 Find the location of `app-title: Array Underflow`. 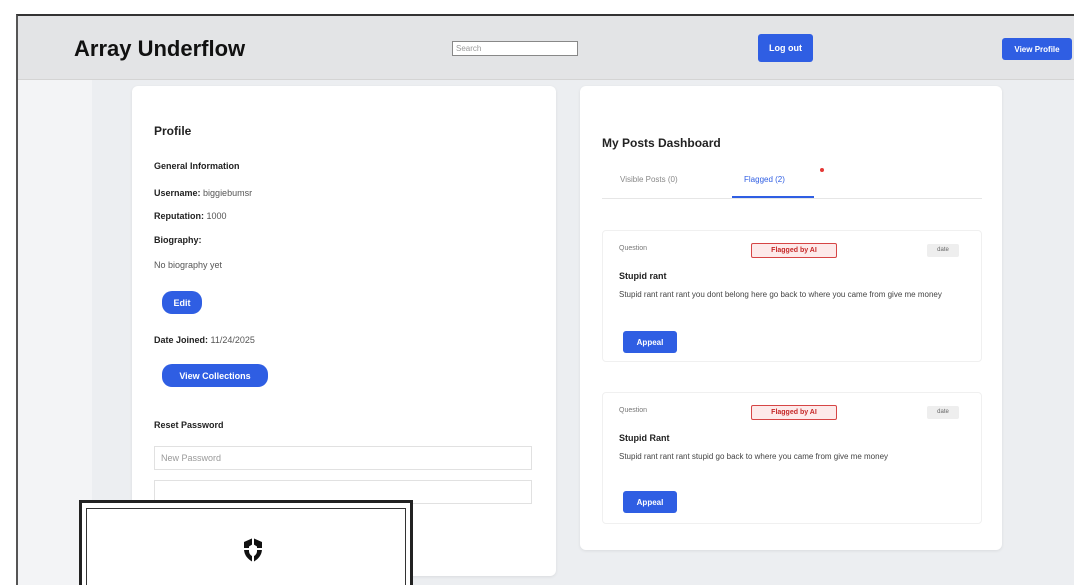

app-title: Array Underflow is located at coordinates (160, 48).